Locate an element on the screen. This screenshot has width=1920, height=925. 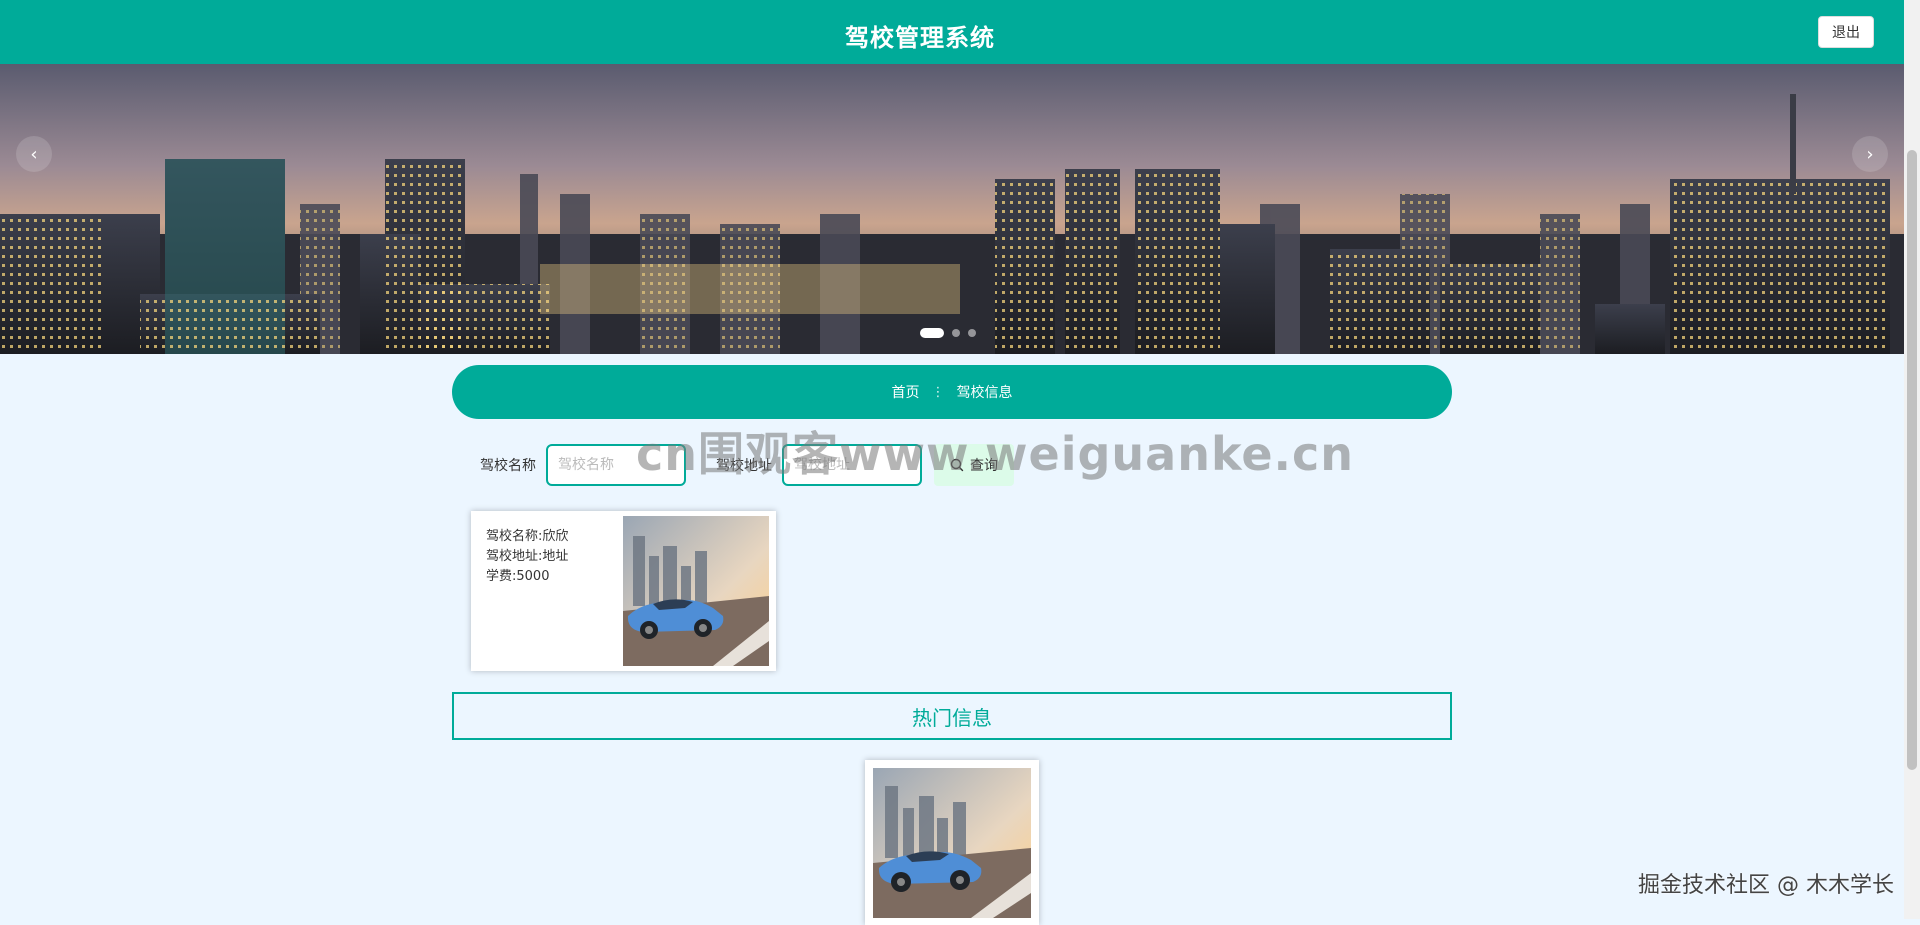
hot-info-title: 热门信息 is located at coordinates (952, 716).